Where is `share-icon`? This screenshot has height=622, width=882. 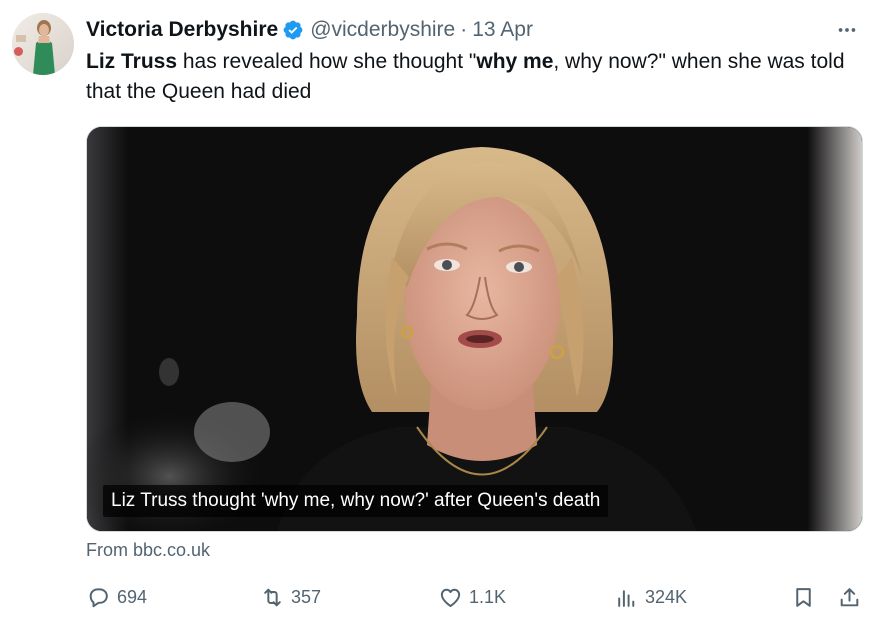 share-icon is located at coordinates (849, 596).